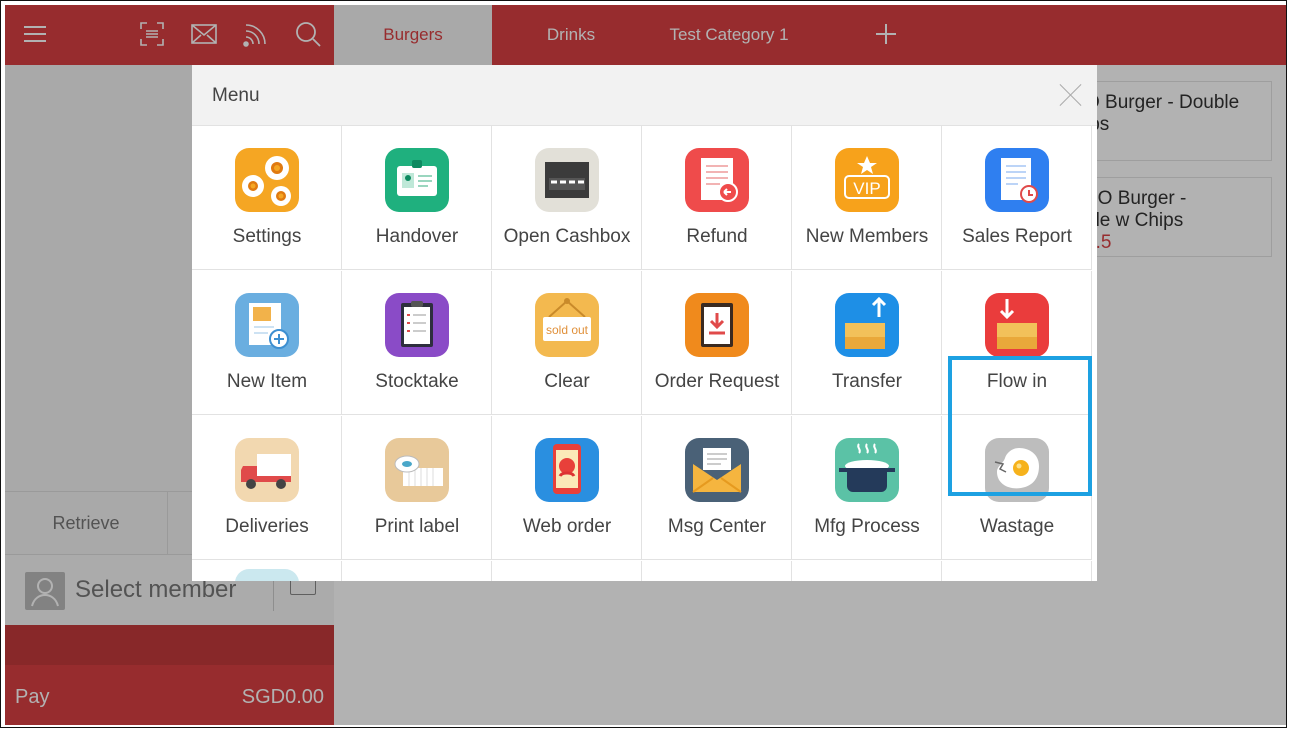 This screenshot has width=1289, height=730. Describe the element at coordinates (717, 325) in the screenshot. I see `order-request-icon` at that location.